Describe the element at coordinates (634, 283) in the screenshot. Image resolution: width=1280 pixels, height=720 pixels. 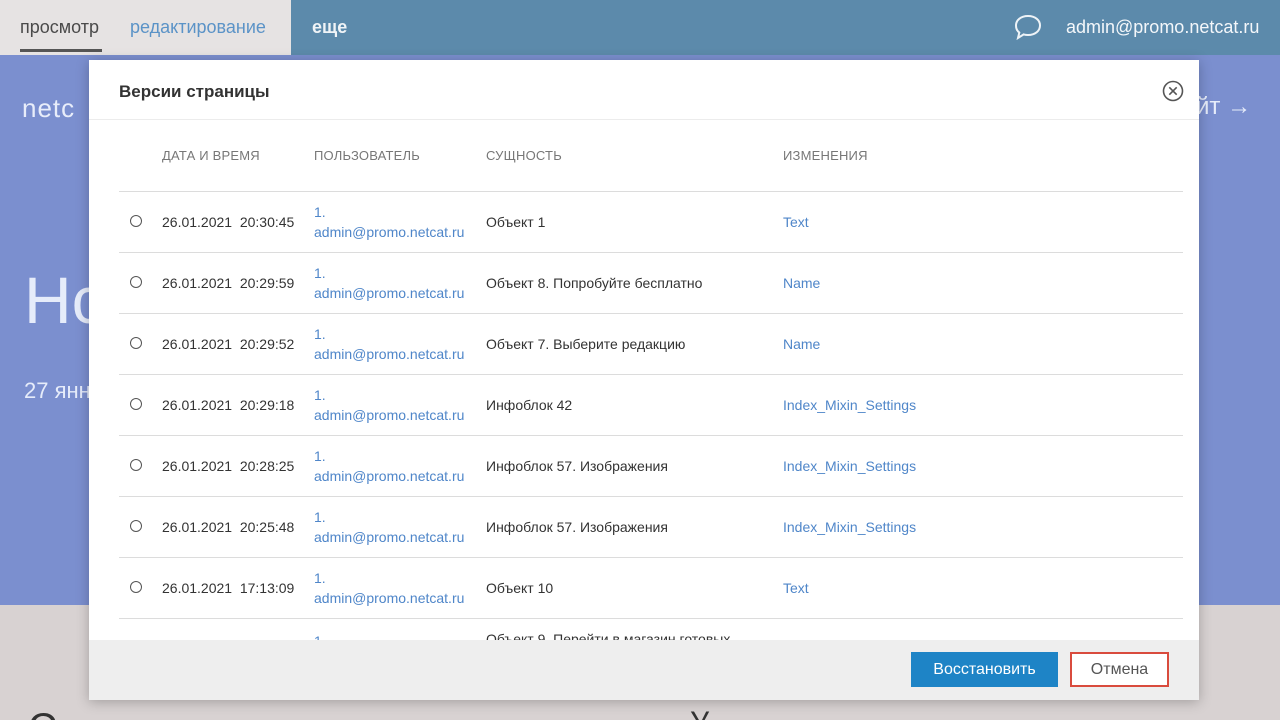
I see `row-entity: Объект 8. Попробуйте бесплатно` at that location.